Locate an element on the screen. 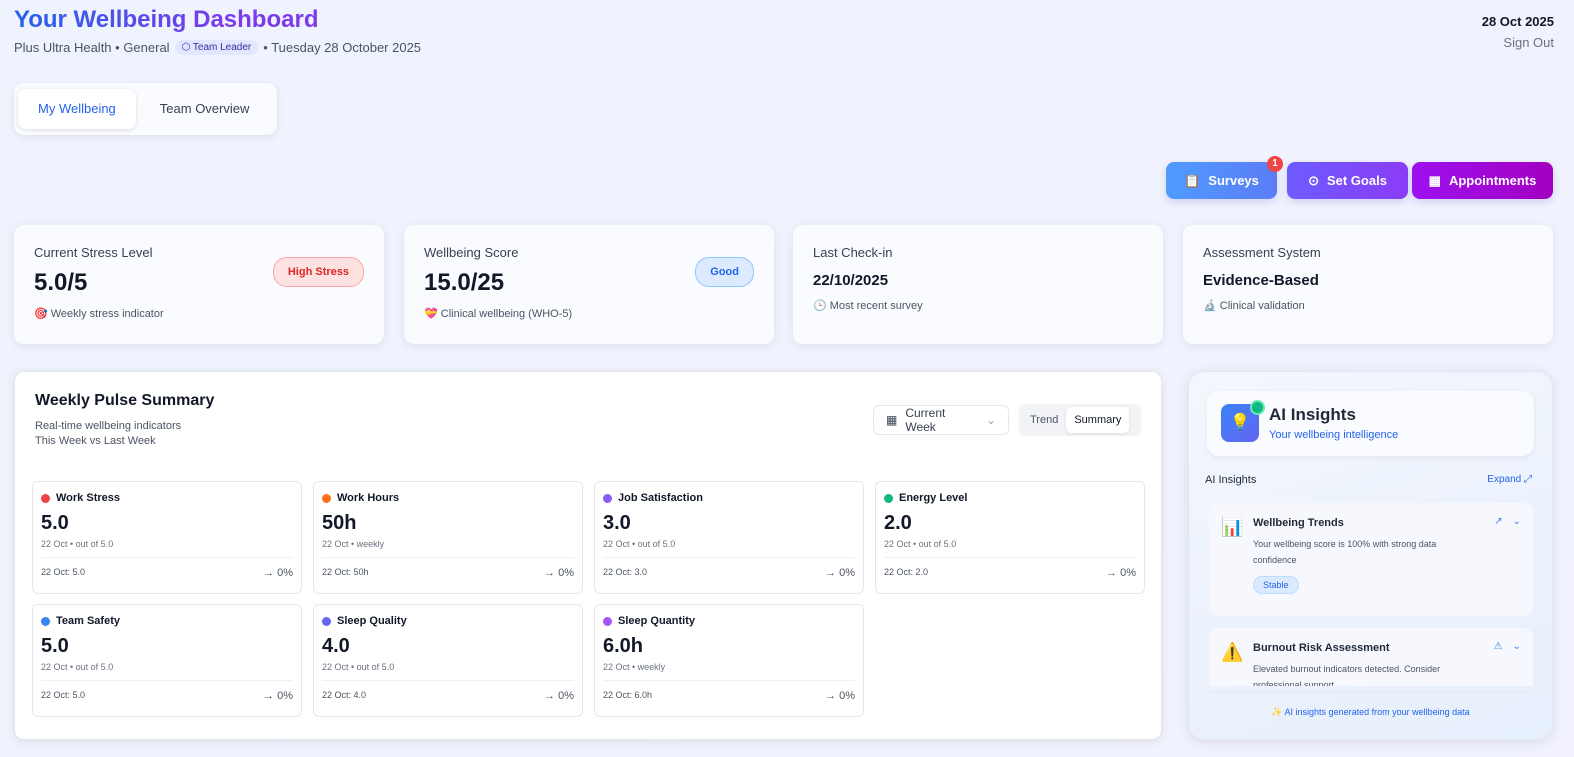 The height and width of the screenshot is (757, 1574). current-date: 28 Oct 2025 is located at coordinates (1517, 21).